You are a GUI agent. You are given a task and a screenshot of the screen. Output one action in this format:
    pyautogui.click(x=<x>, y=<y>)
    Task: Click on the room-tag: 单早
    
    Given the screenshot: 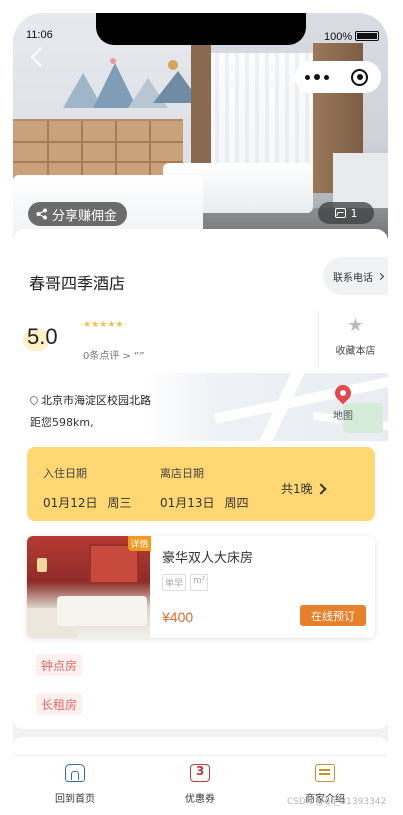 What is the action you would take?
    pyautogui.click(x=174, y=582)
    